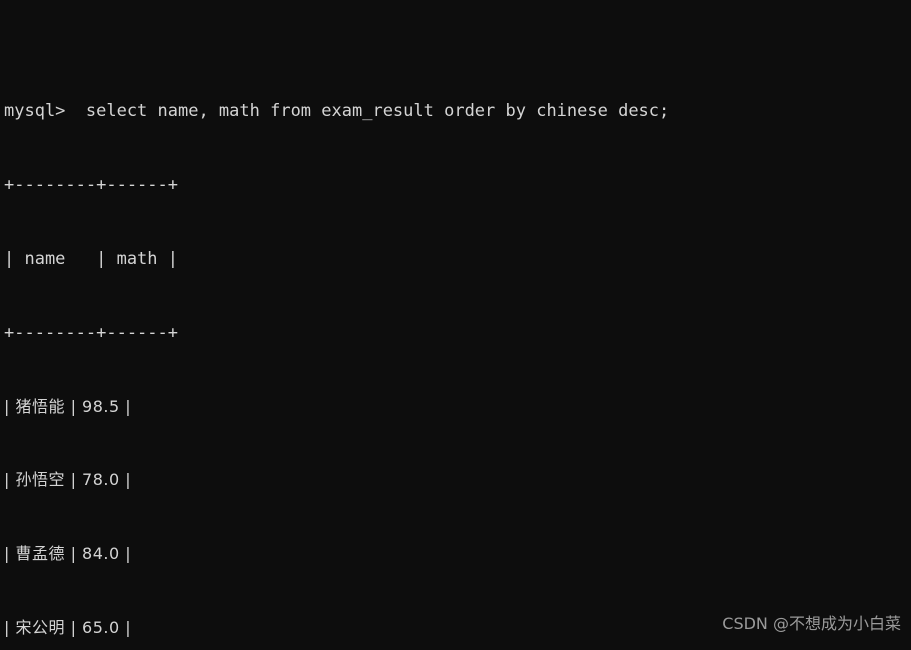  What do you see at coordinates (91, 258) in the screenshot?
I see `table-header-row: | name | math |` at bounding box center [91, 258].